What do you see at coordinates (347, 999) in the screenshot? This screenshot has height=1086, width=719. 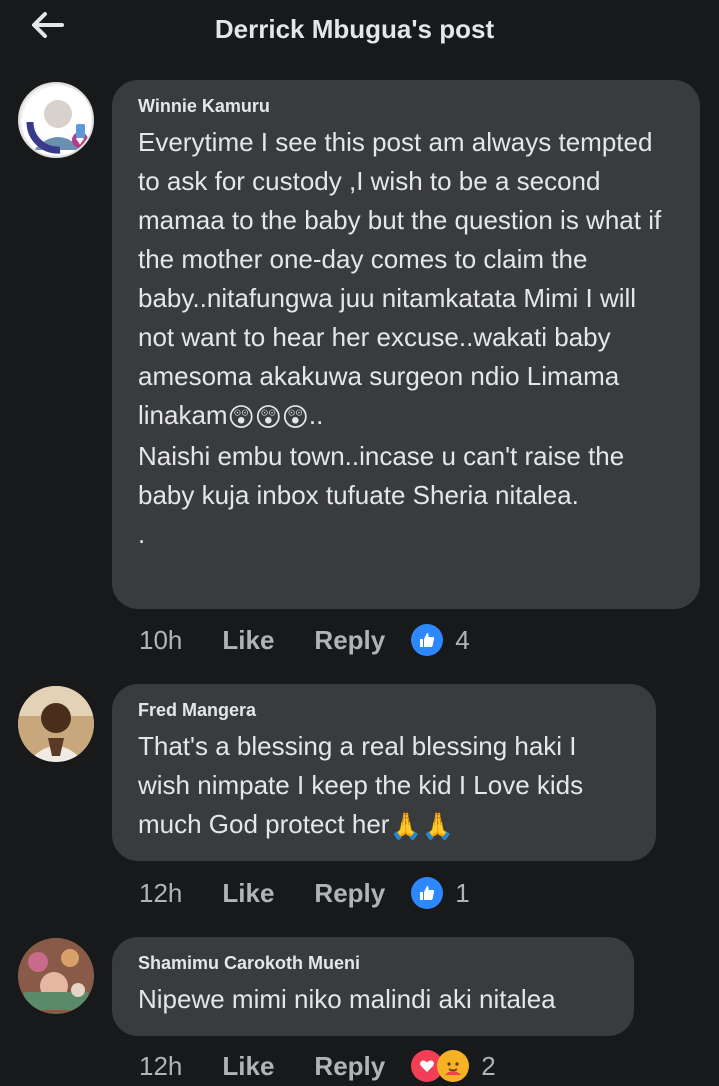 I see `comment-text: Nipewe mimi niko malindi aki nitalea` at bounding box center [347, 999].